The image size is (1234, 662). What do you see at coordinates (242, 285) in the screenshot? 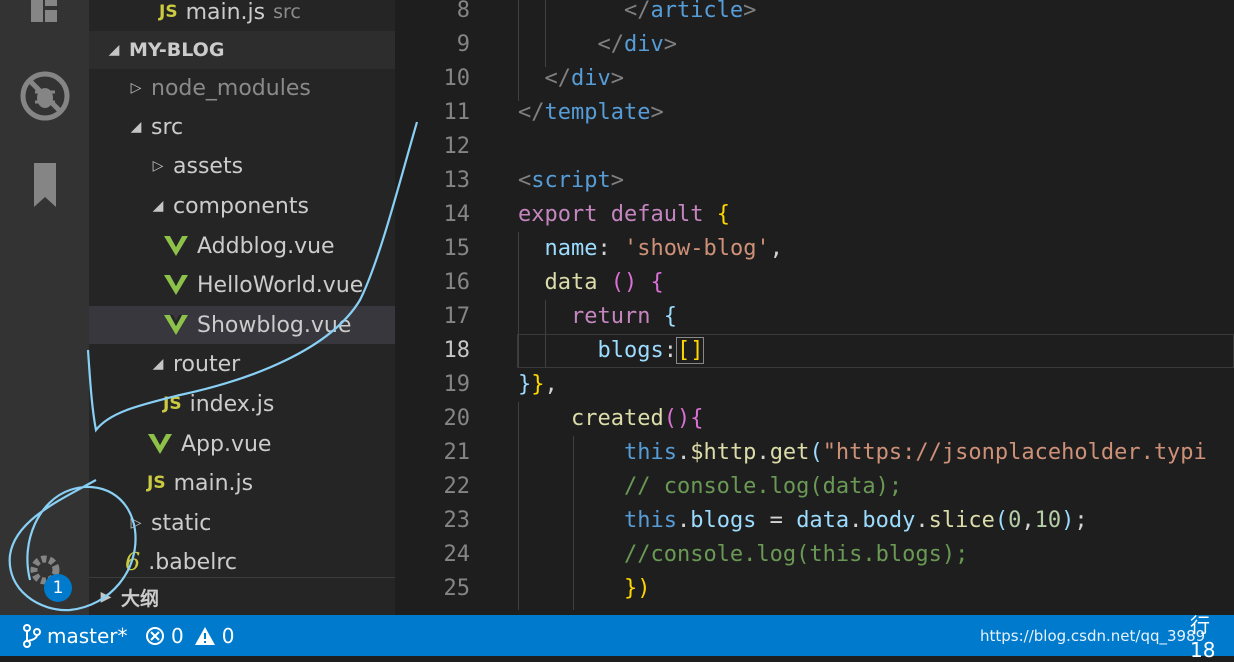
I see `tree-file-item: HelloWorld.vue` at bounding box center [242, 285].